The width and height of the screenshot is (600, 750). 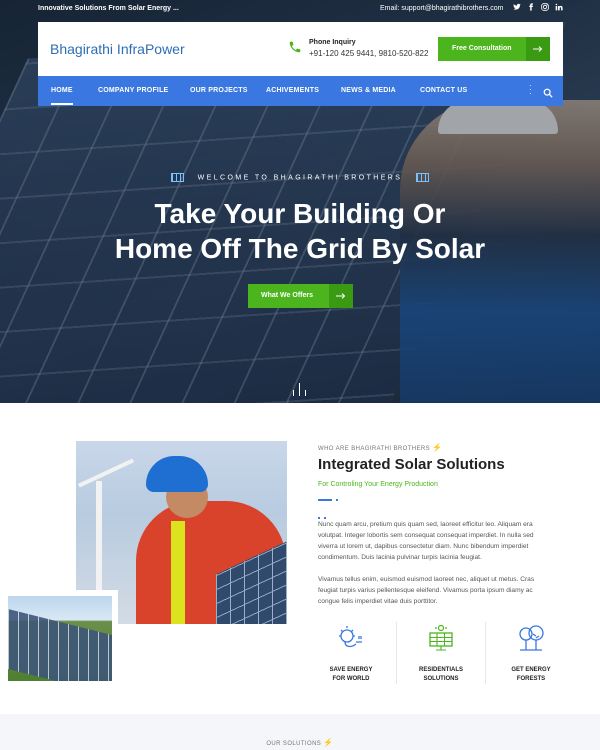 I want to click on what-we-offer-label: What We Offers, so click(x=287, y=295).